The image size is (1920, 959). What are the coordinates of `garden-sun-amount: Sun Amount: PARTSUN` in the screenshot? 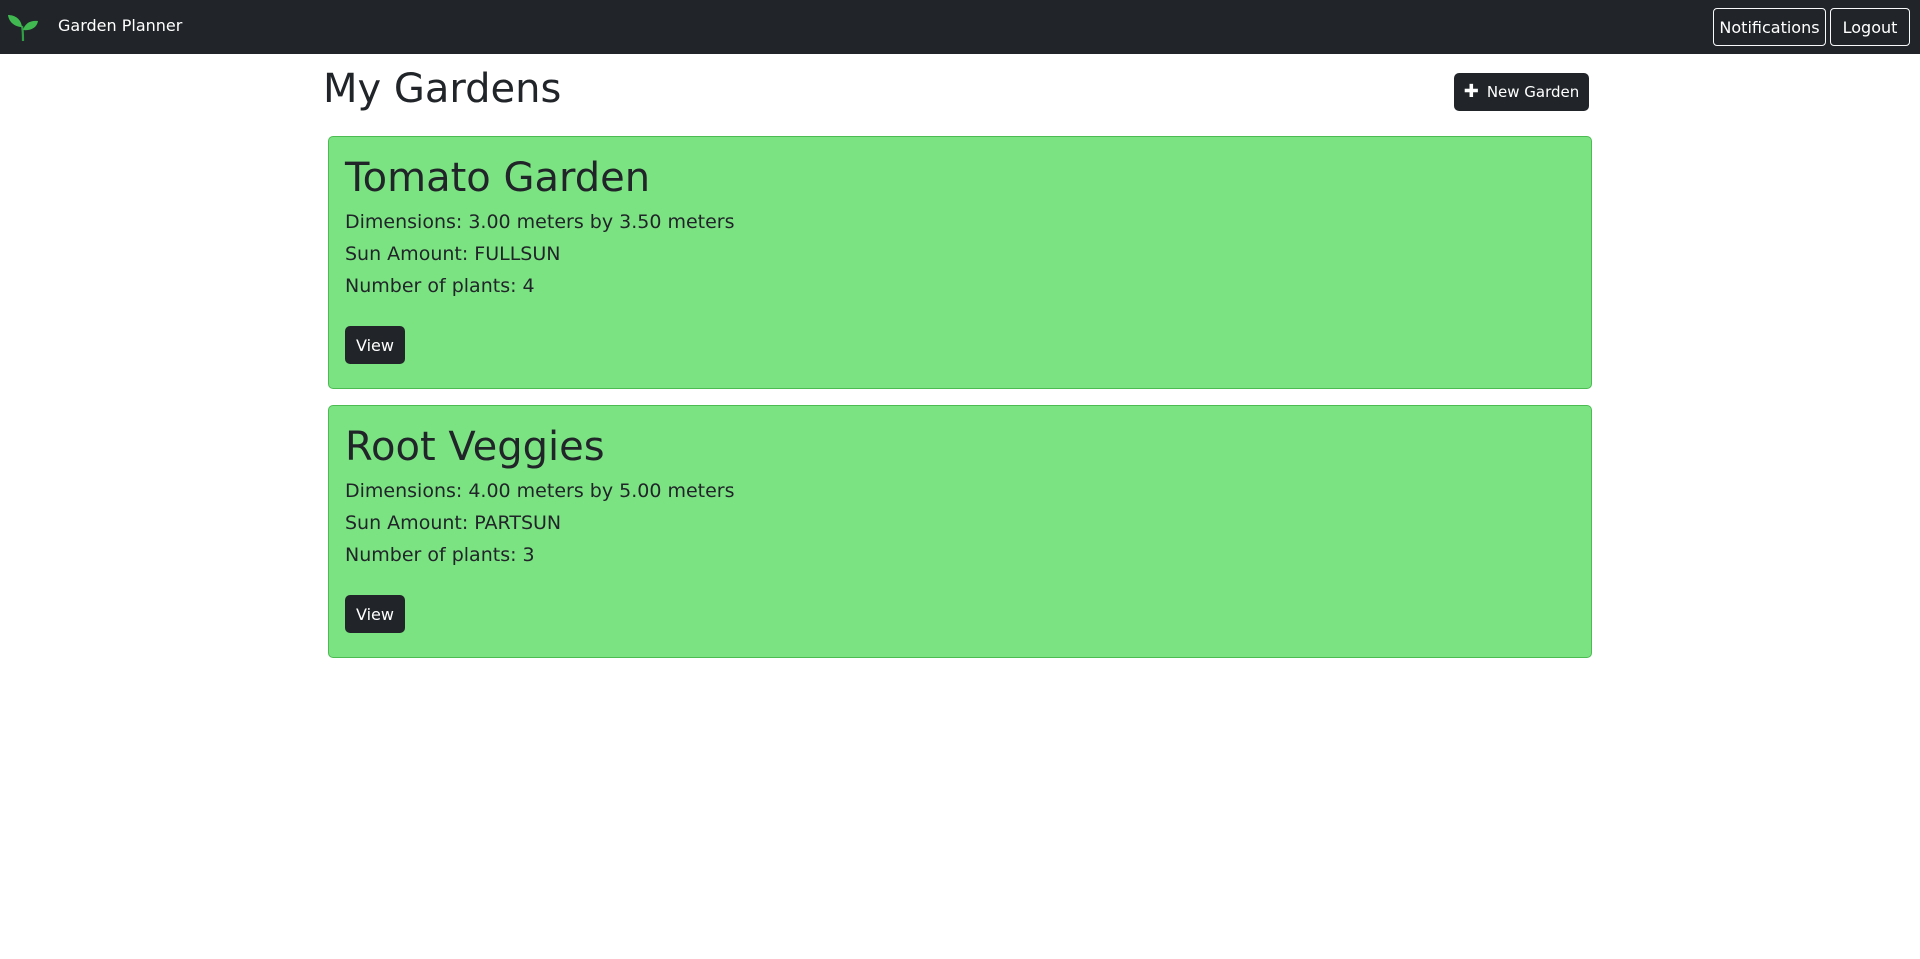 It's located at (453, 523).